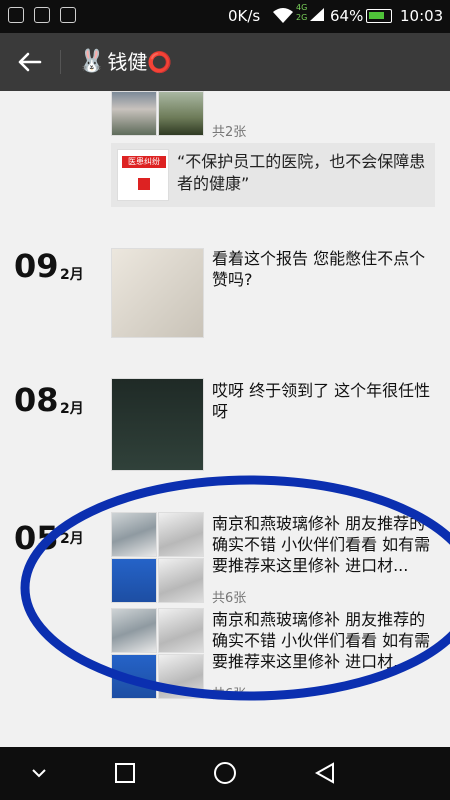 This screenshot has height=800, width=450. What do you see at coordinates (140, 62) in the screenshot?
I see `page-title: 钱健⭕` at bounding box center [140, 62].